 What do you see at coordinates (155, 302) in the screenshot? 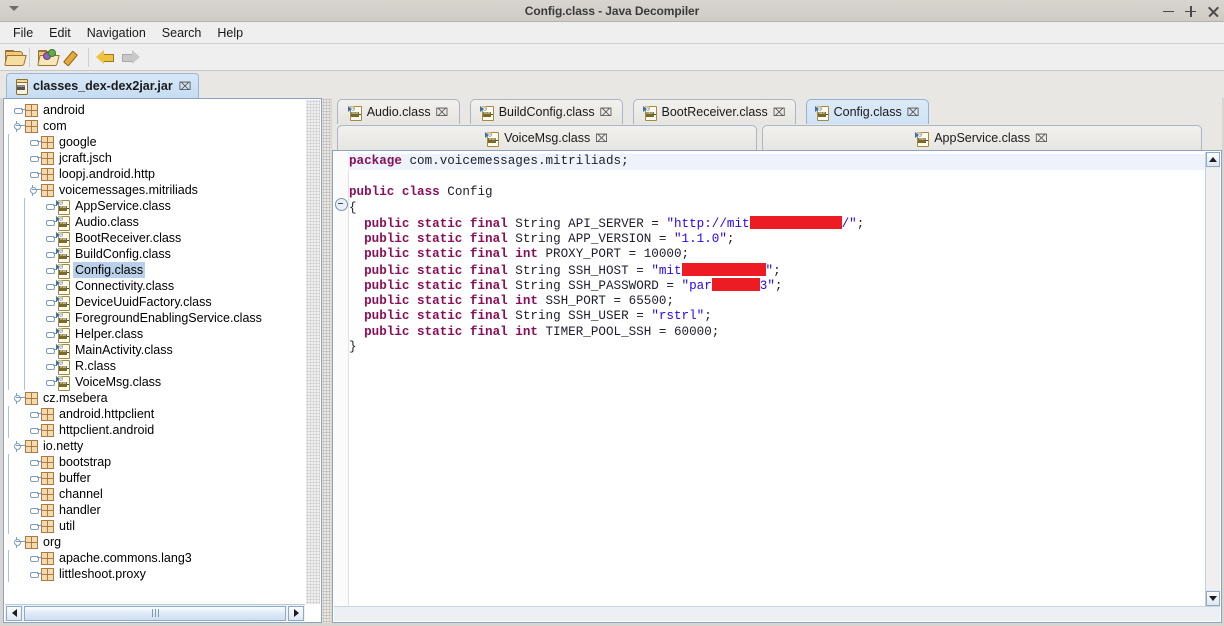
I see `tree-node: 010 DeviceUuidFactory.class` at bounding box center [155, 302].